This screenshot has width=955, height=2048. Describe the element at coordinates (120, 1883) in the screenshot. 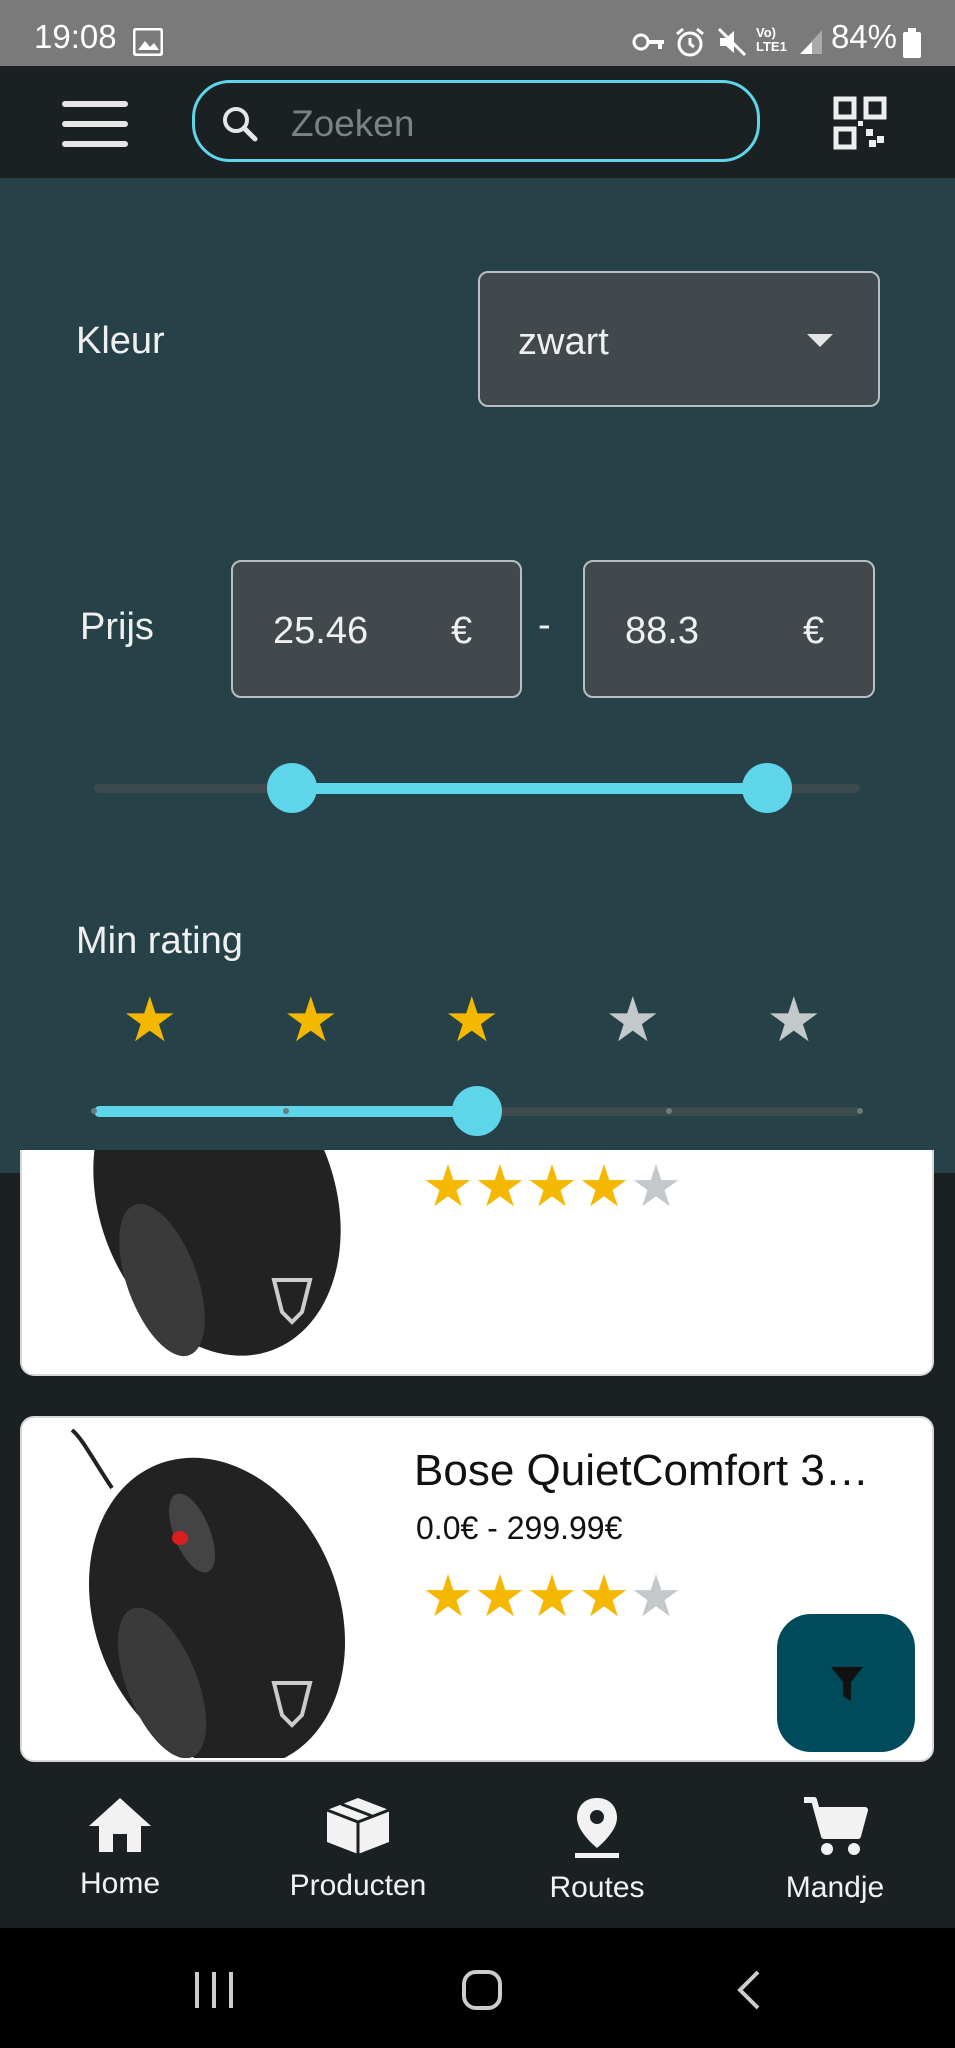

I see `nav-label-home: Home` at that location.